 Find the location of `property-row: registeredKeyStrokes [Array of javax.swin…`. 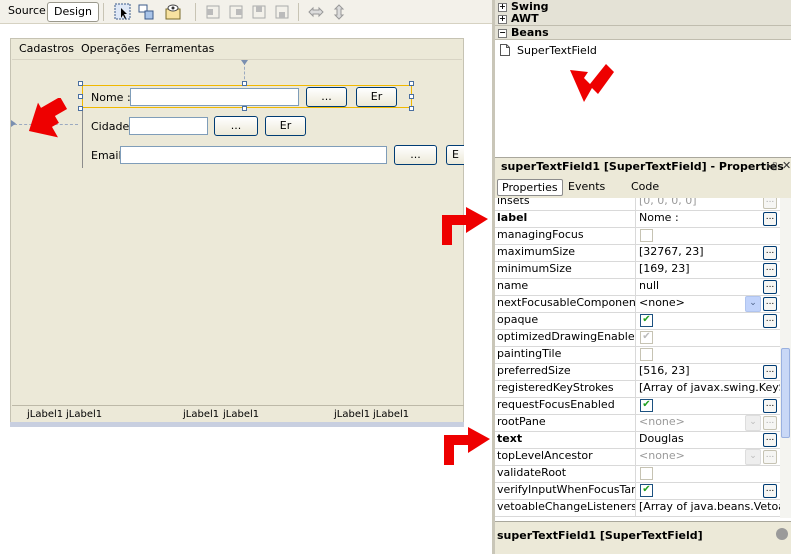

property-row: registeredKeyStrokes [Array of javax.swin… is located at coordinates (637, 389).